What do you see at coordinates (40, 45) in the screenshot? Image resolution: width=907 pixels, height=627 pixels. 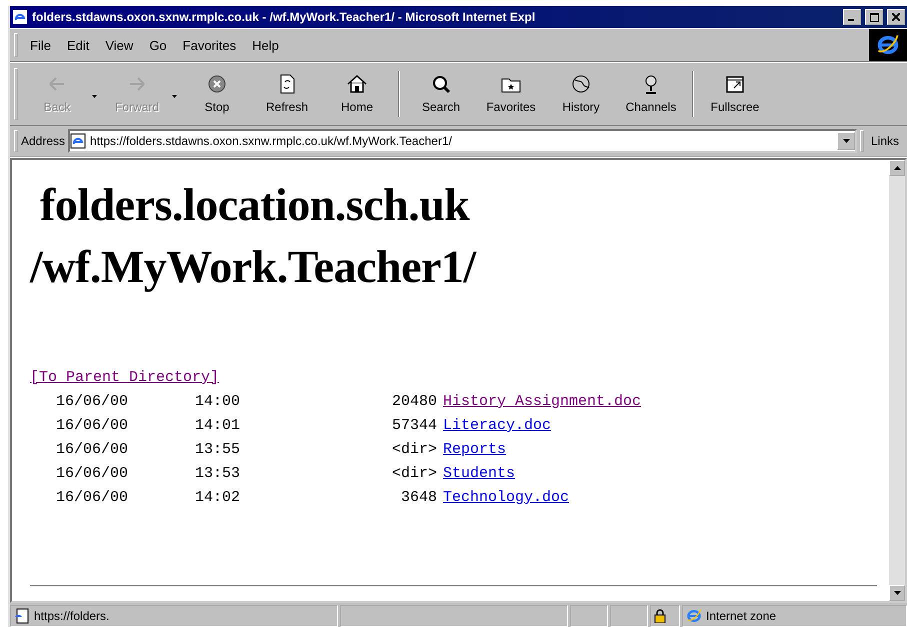 I see `menu-item: File` at bounding box center [40, 45].